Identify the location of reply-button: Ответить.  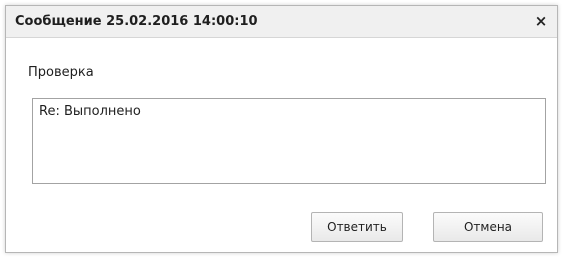
(357, 227).